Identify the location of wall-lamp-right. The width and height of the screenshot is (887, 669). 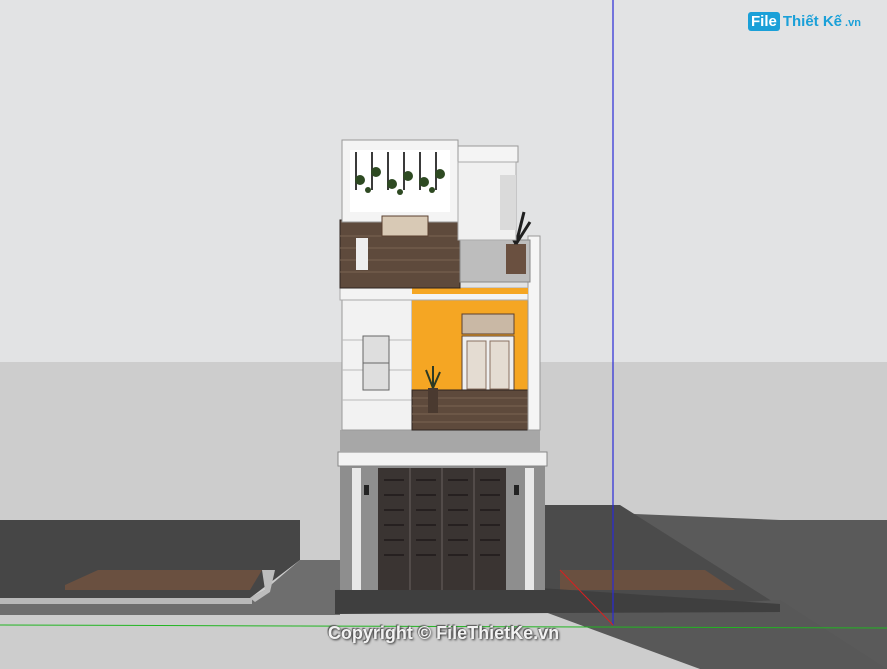
(516, 490).